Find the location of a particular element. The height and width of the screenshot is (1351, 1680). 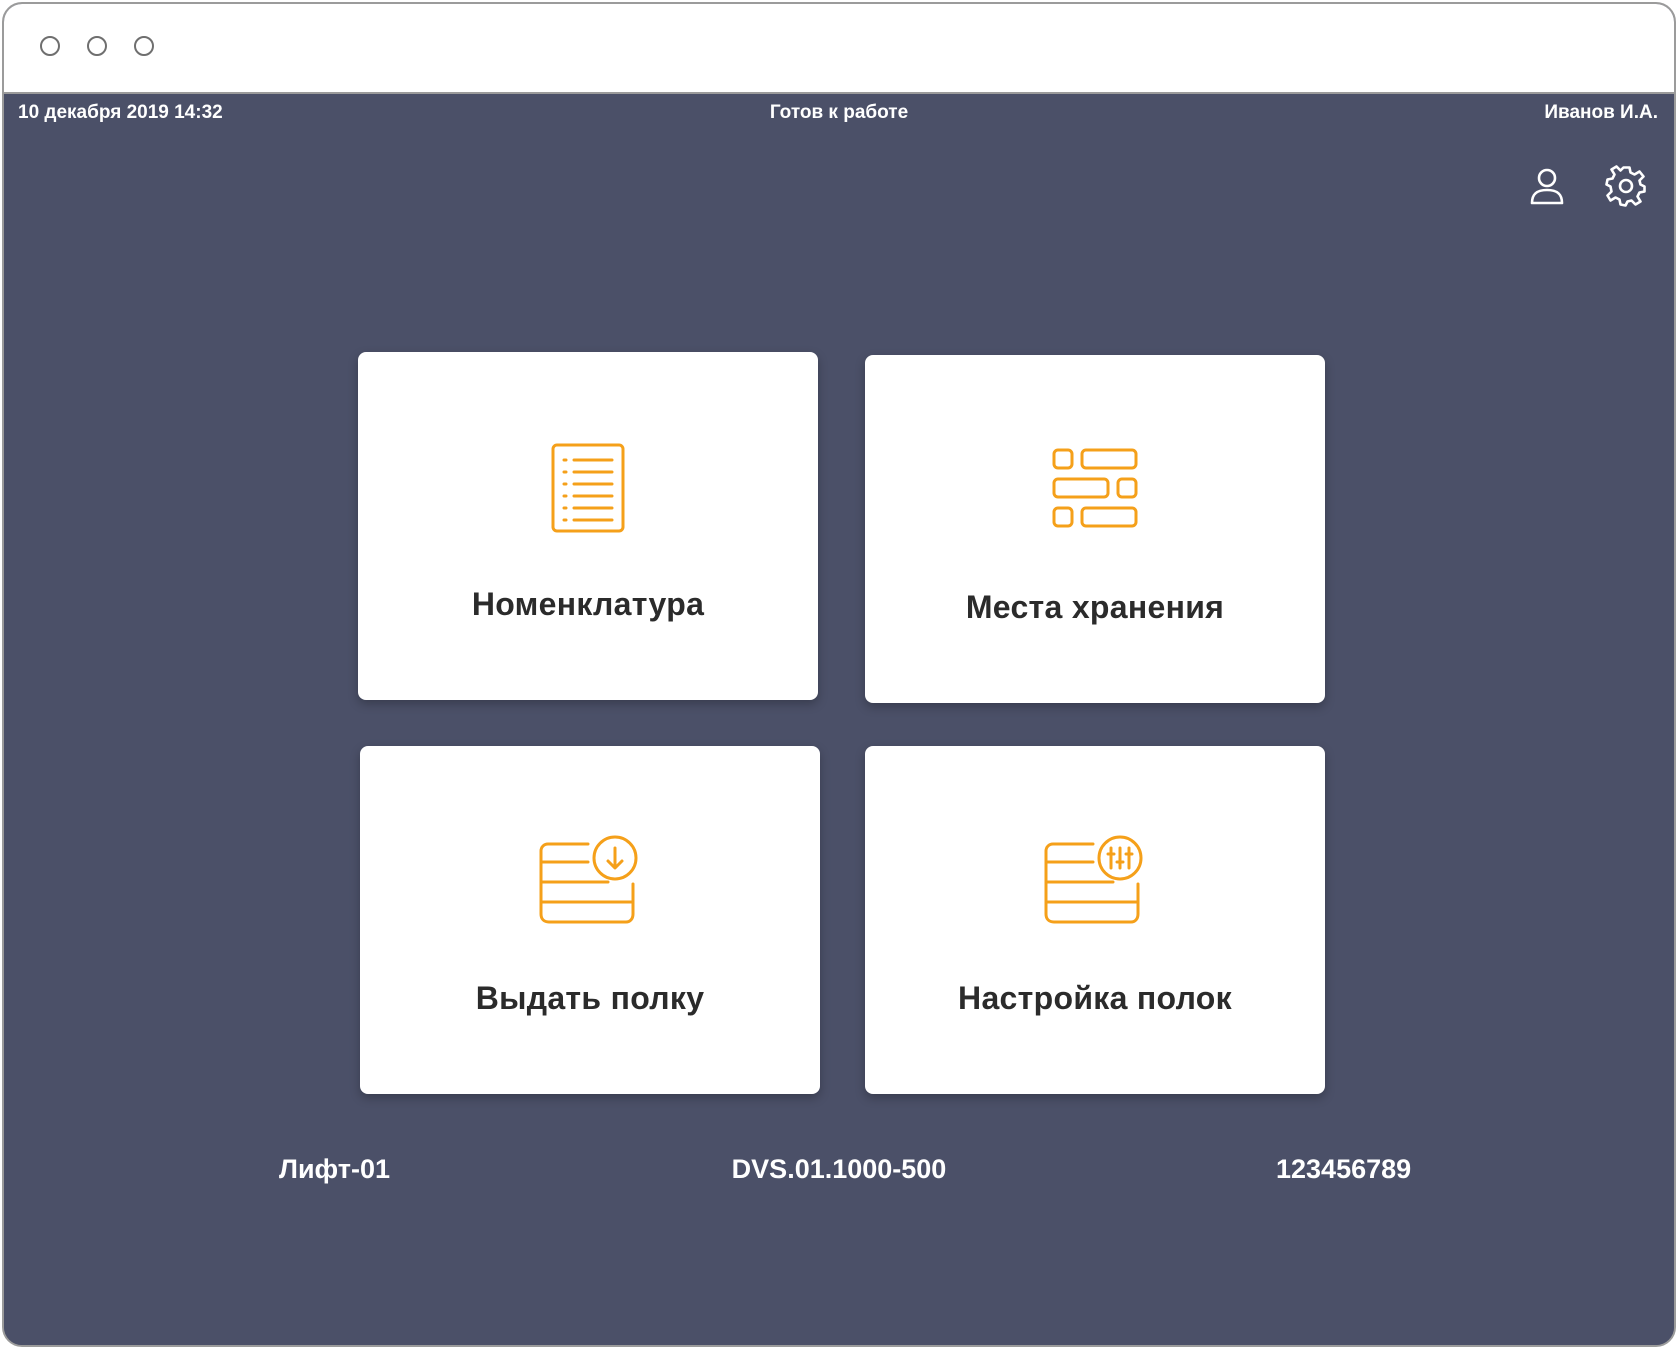

user-icon is located at coordinates (1547, 186).